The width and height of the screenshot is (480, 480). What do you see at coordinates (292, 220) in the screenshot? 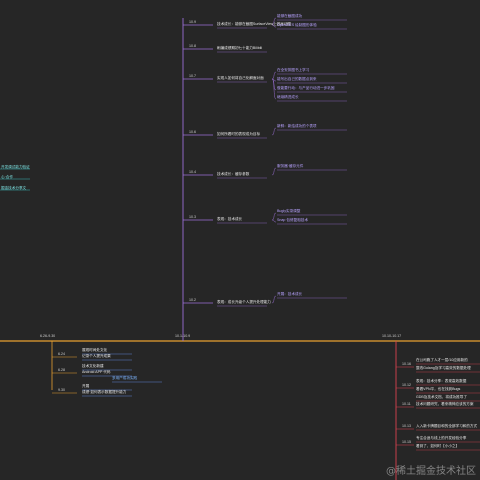
I see `middle-branch-item: Snap 包修复相技术` at bounding box center [292, 220].